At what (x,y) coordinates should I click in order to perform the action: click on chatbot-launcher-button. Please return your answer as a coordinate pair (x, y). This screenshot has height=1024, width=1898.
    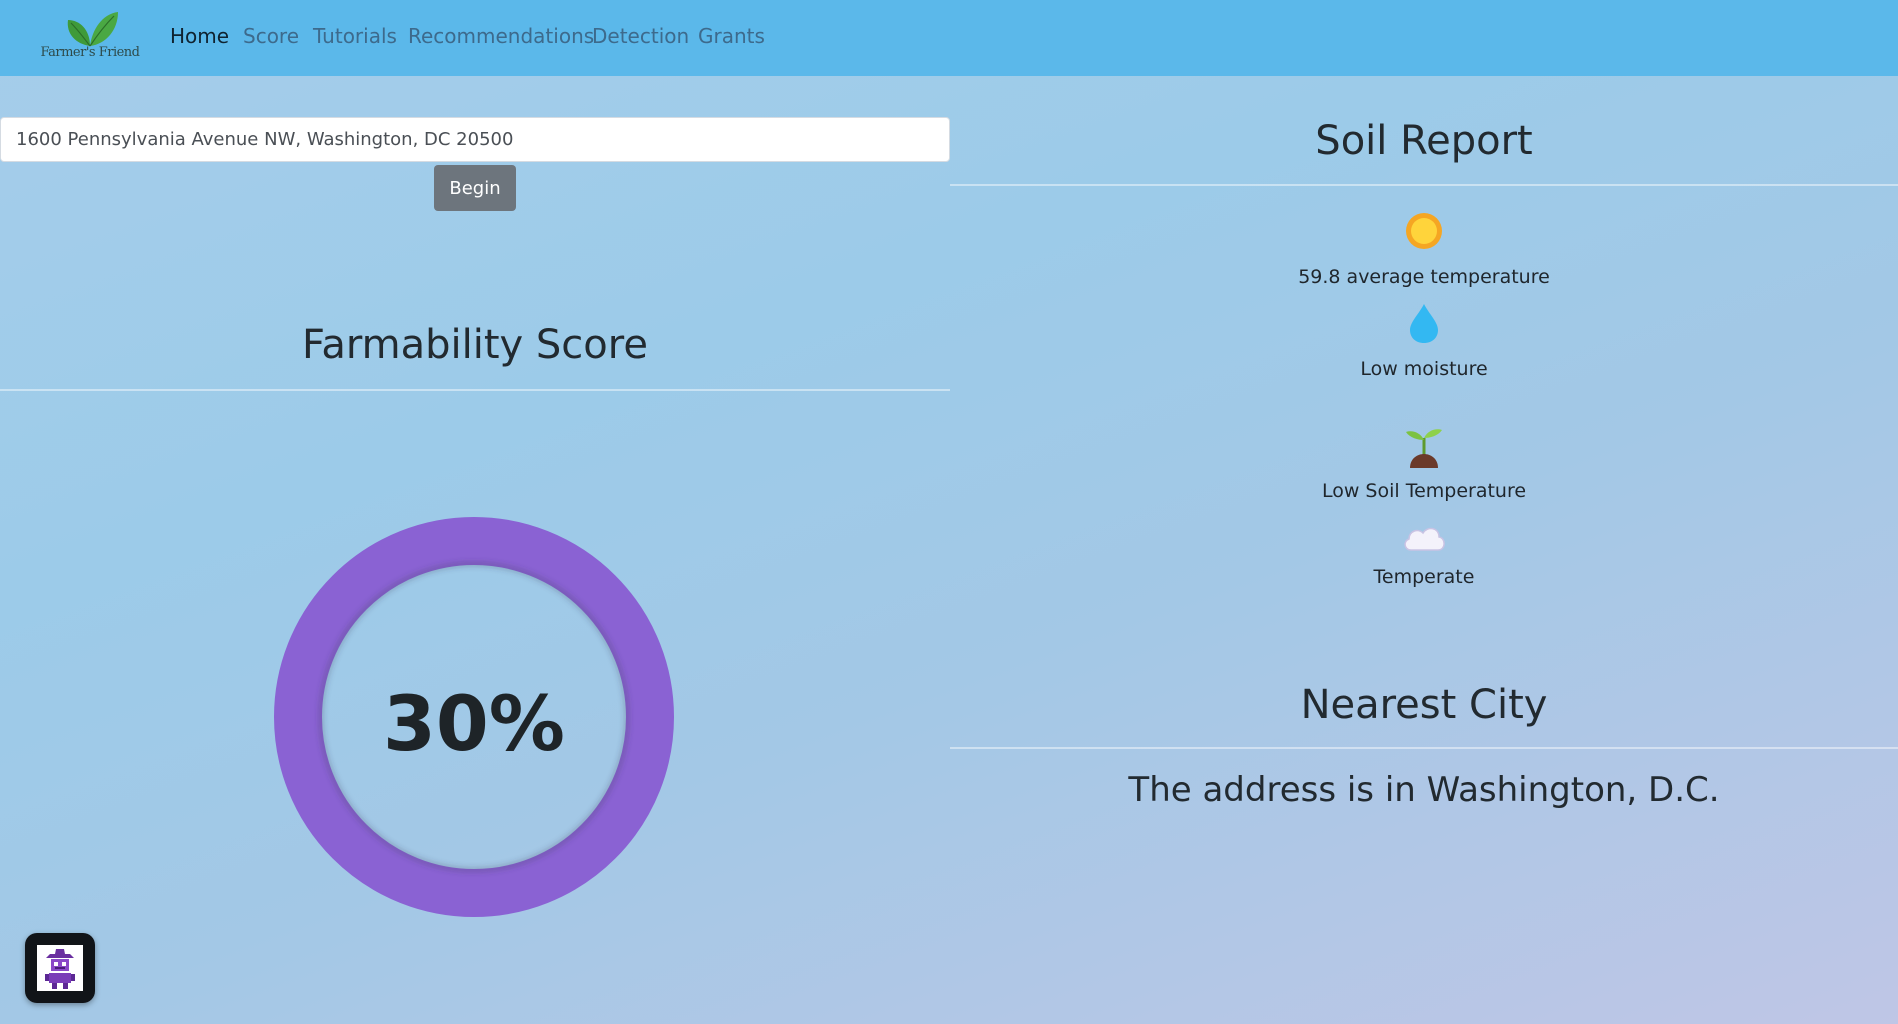
    Looking at the image, I should click on (60, 968).